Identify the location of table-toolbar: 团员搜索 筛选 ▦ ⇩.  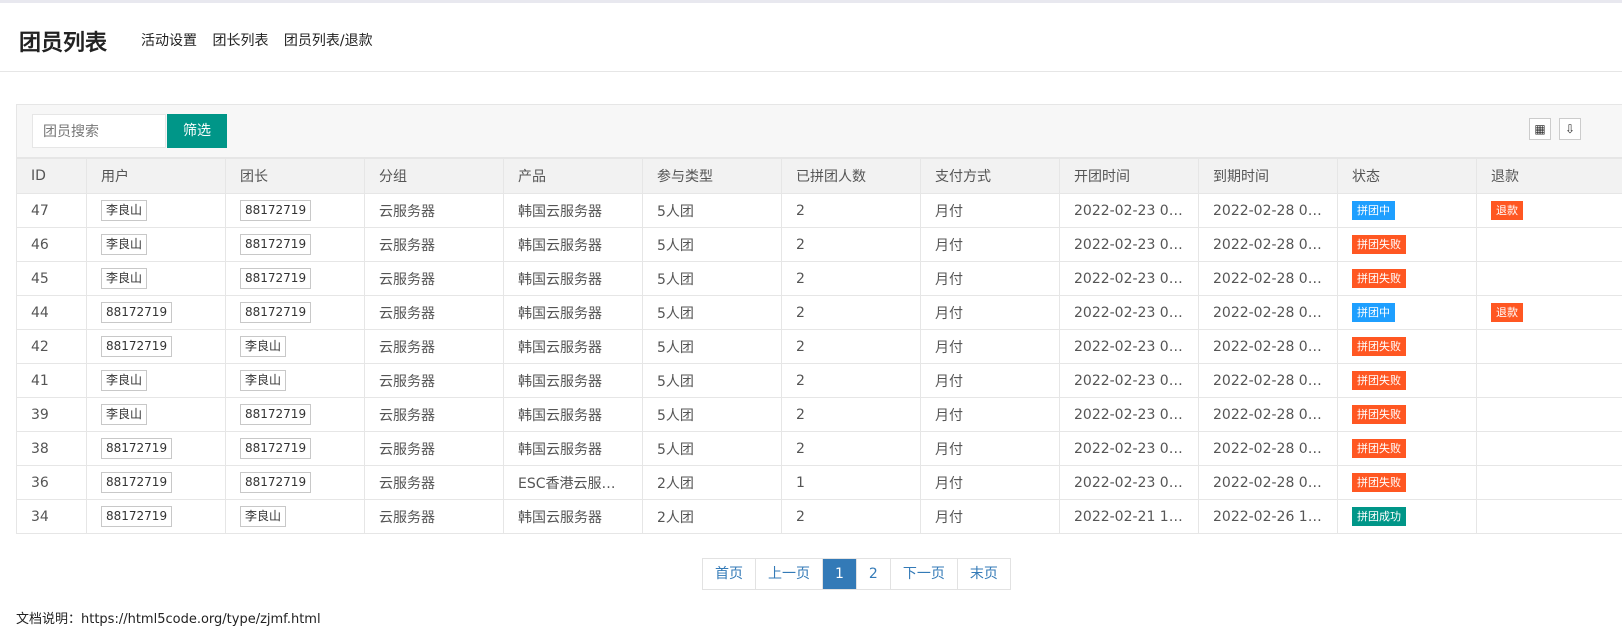
(819, 131).